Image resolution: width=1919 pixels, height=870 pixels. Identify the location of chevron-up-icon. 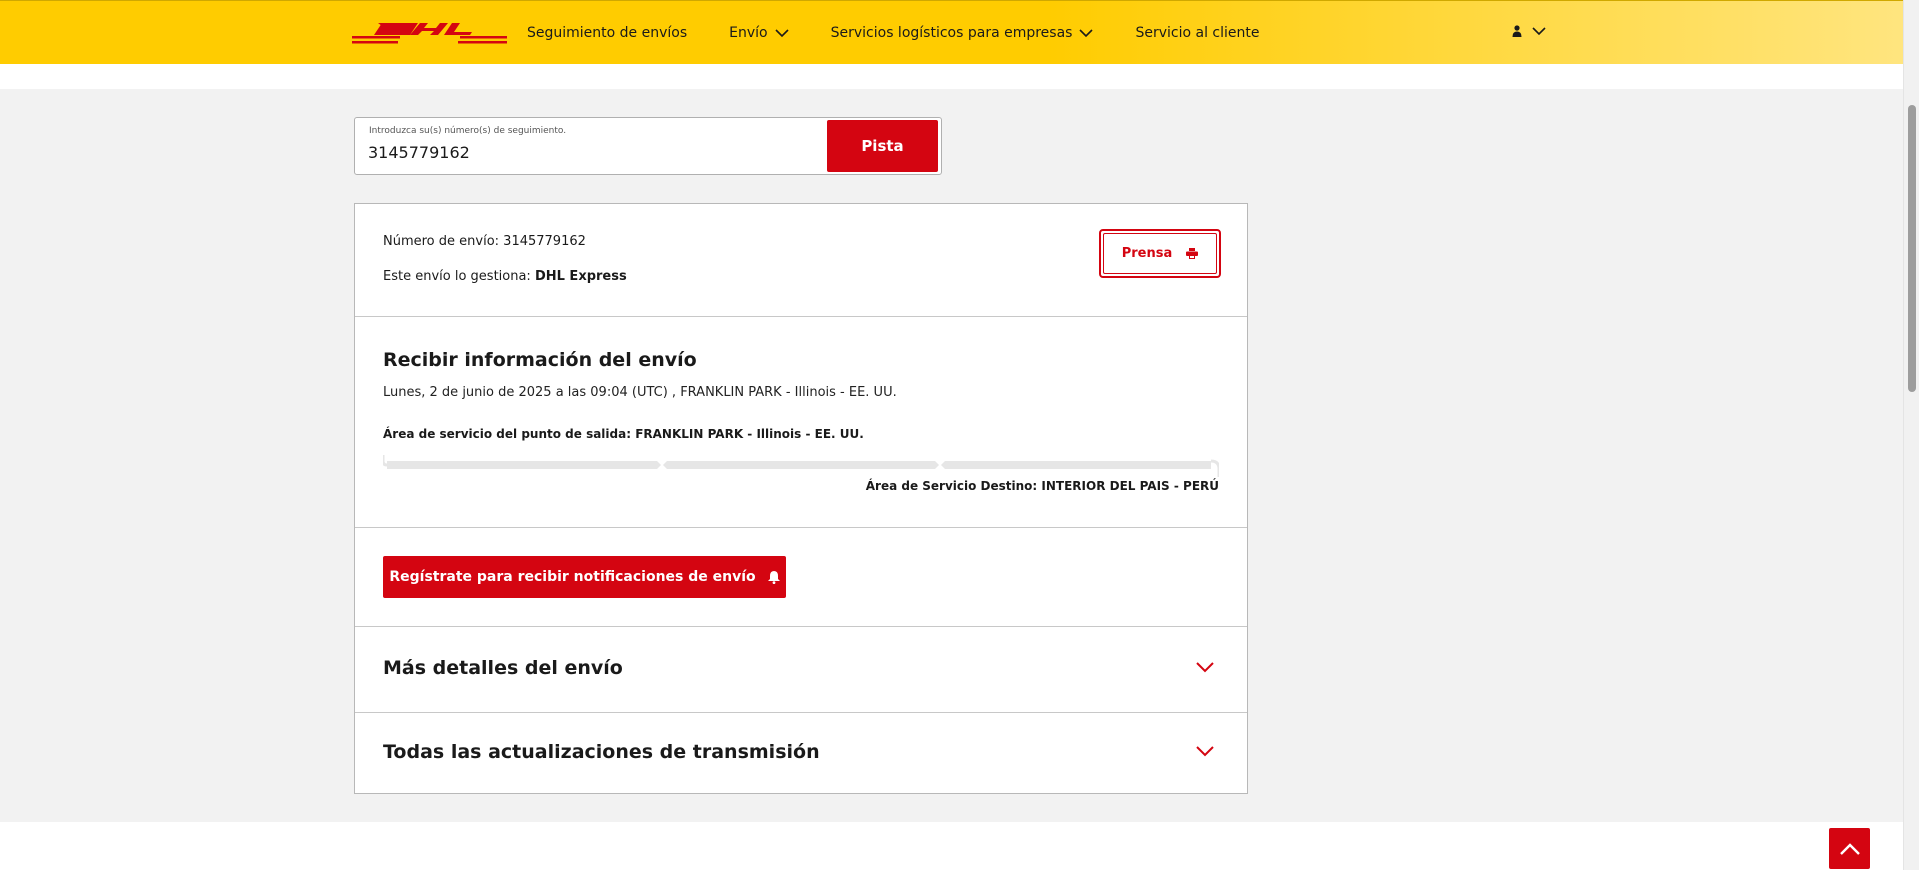
(1849, 848).